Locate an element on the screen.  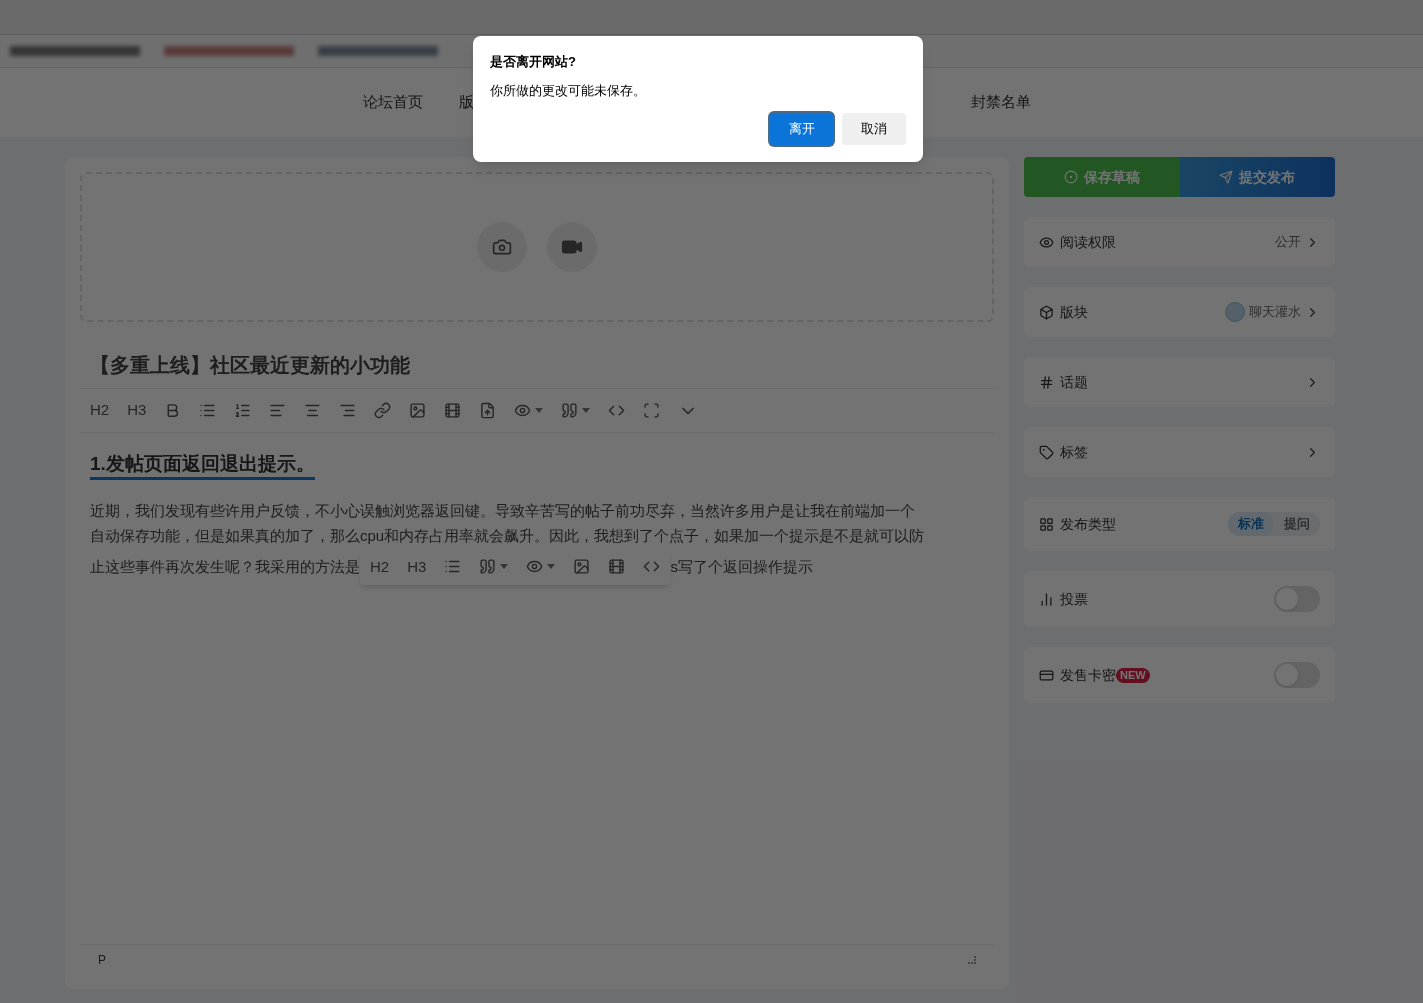
credit-card-icon is located at coordinates (1046, 675).